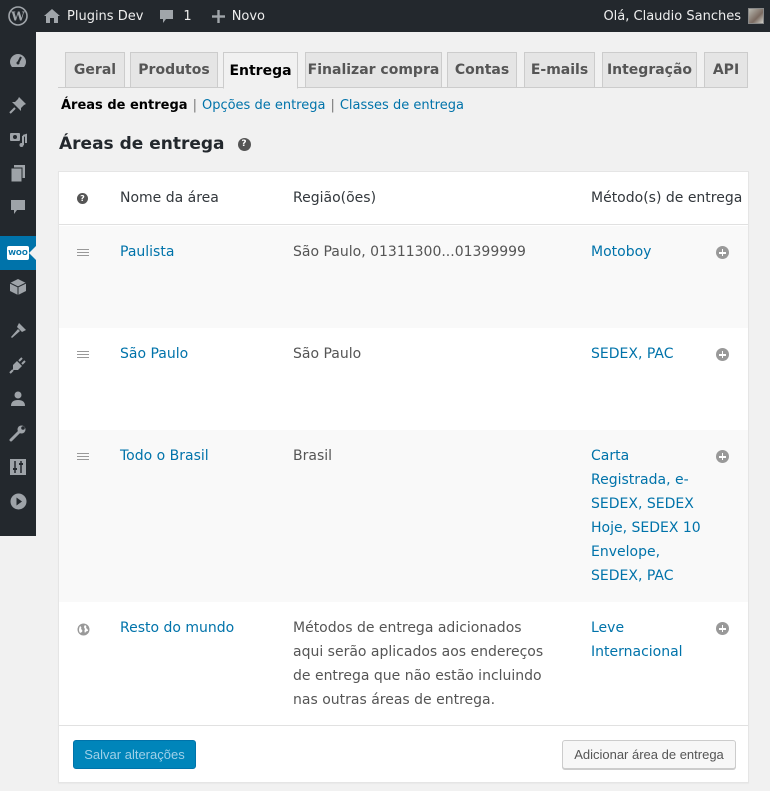  I want to click on zone-name-link: Paulista, so click(147, 252).